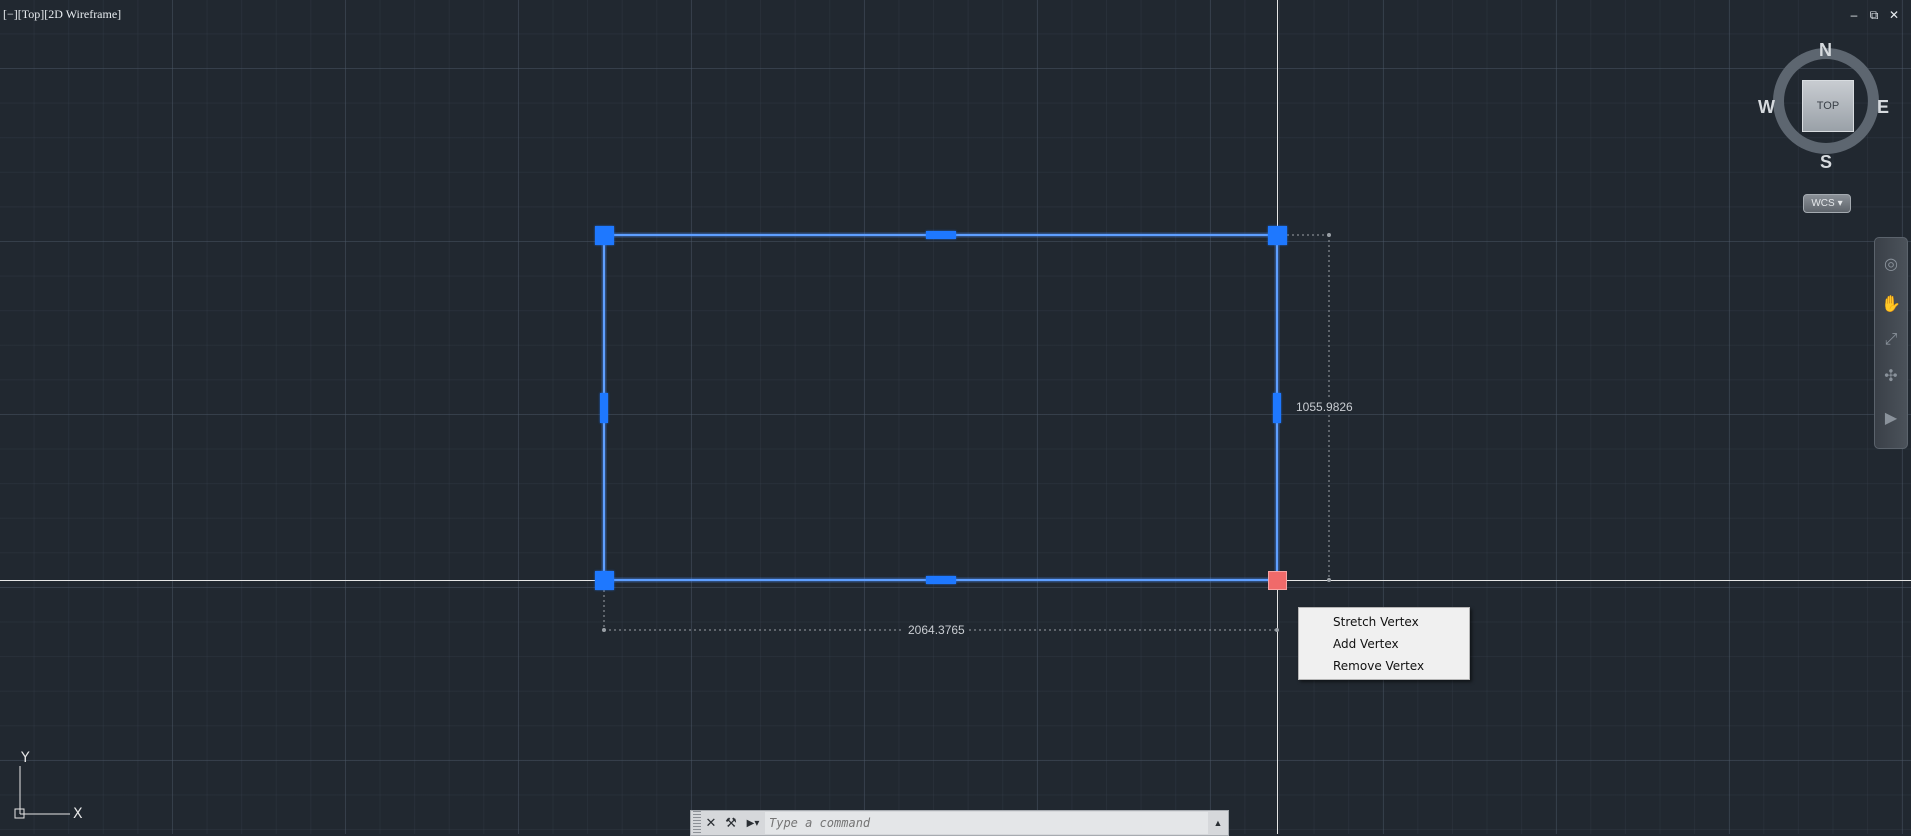 This screenshot has width=1911, height=836. Describe the element at coordinates (1277, 408) in the screenshot. I see `grip-midpoint-right` at that location.